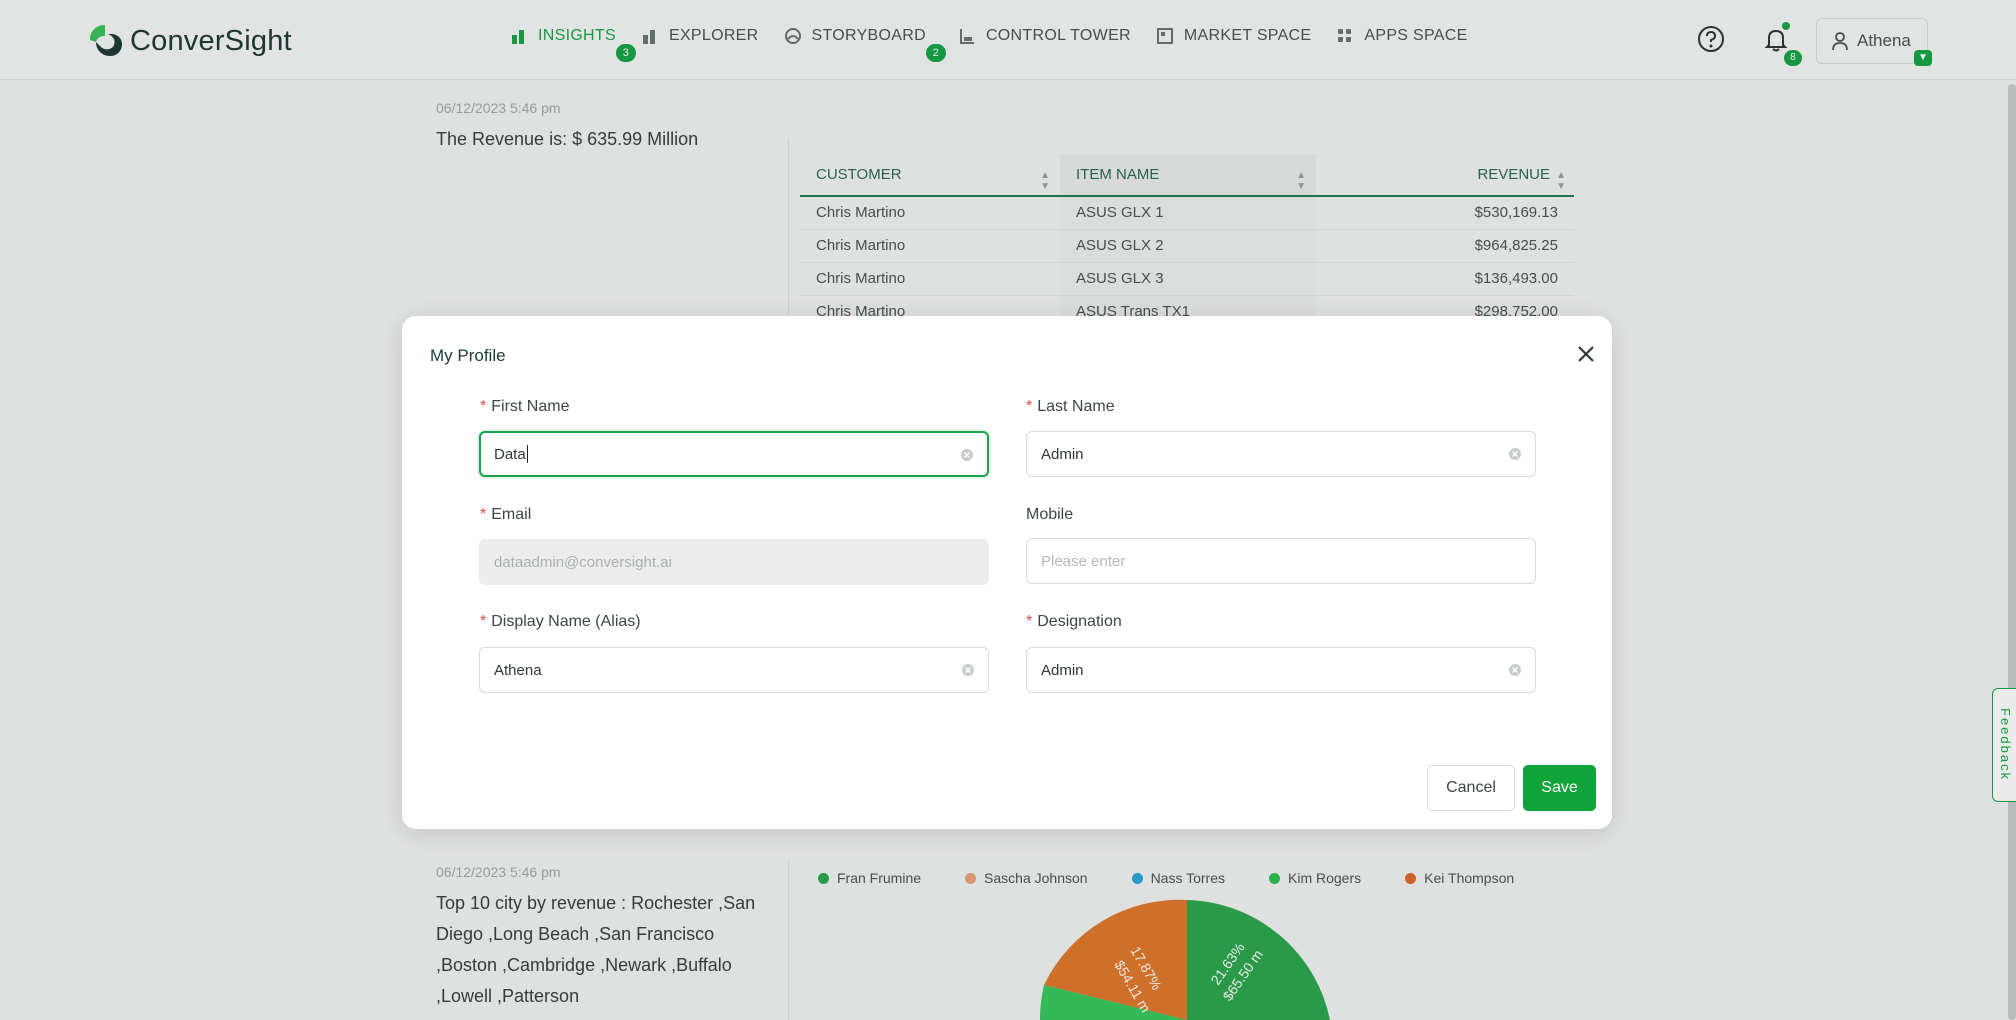  I want to click on email-value: dataadmin@conversight.ai, so click(583, 562).